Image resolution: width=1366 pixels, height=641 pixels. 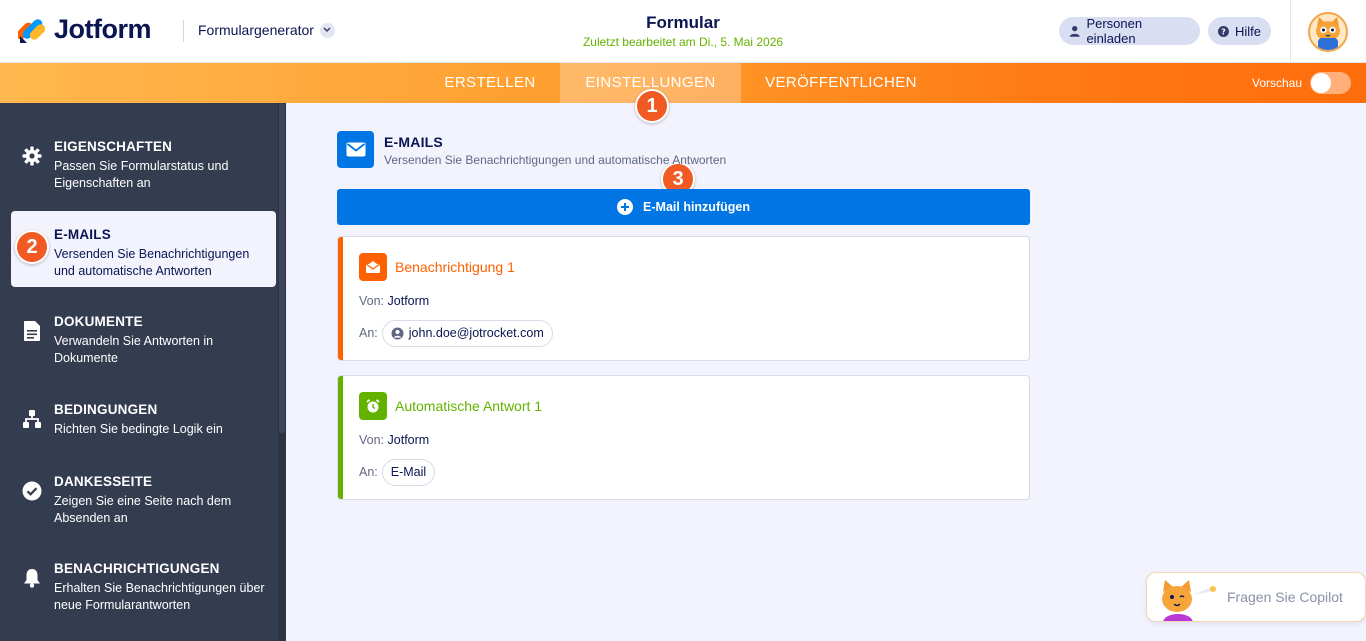 I want to click on card-title: Automatische Antwort 1, so click(x=469, y=406).